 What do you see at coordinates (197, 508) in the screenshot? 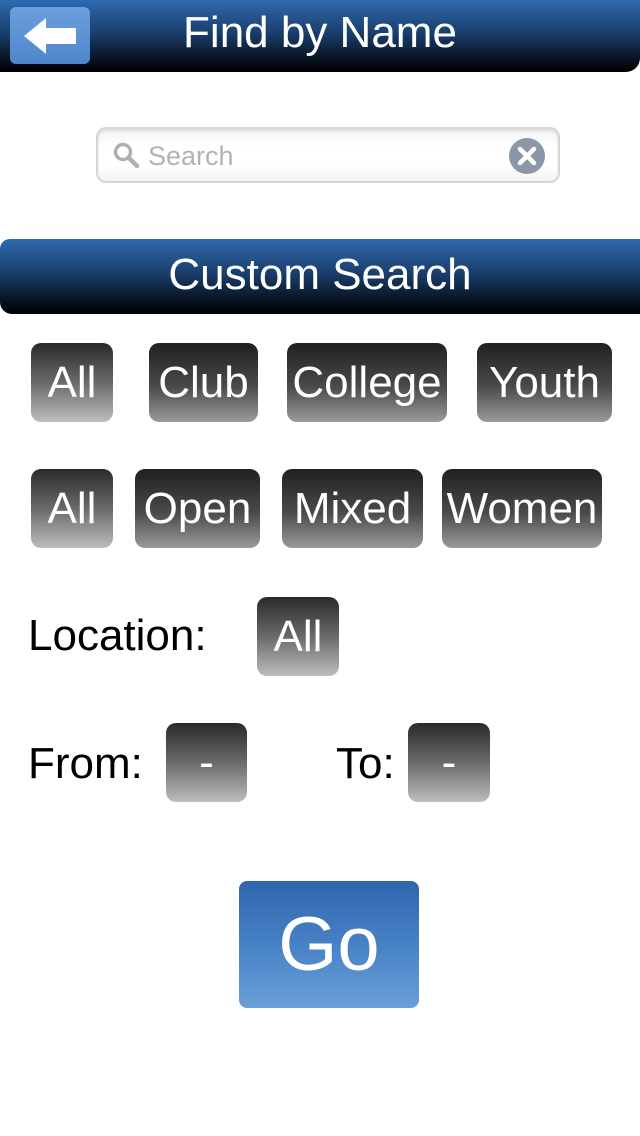
I see `gender-filter-open: Open` at bounding box center [197, 508].